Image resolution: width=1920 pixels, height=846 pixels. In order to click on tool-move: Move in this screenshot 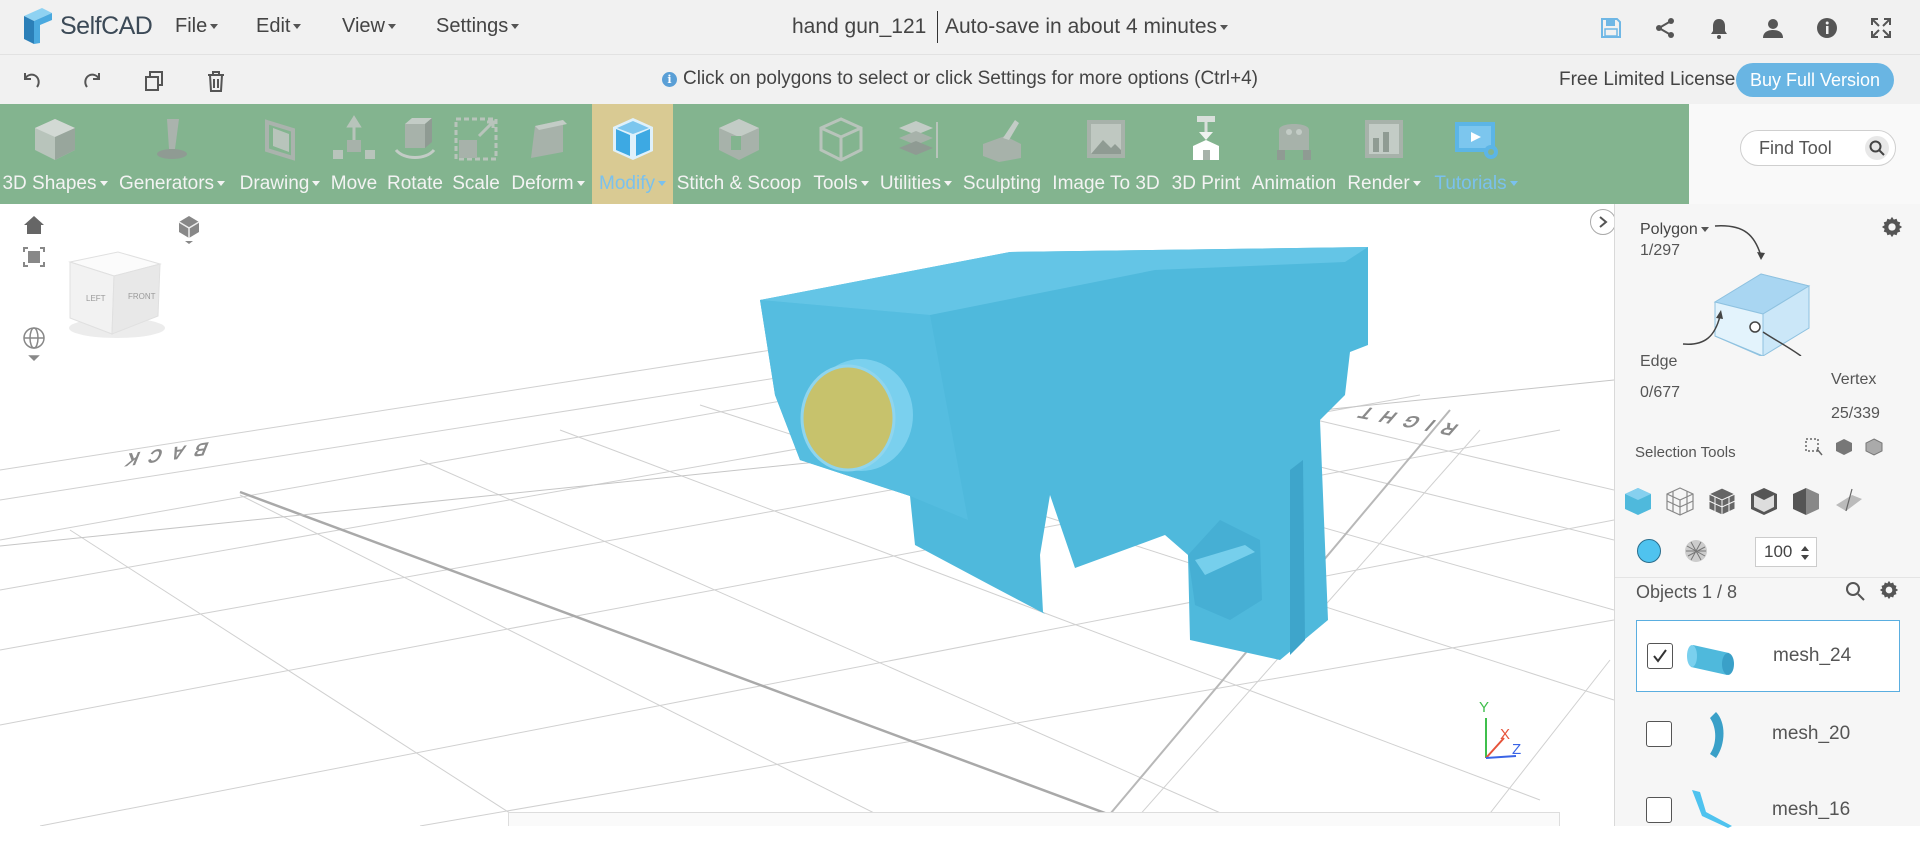, I will do `click(354, 154)`.